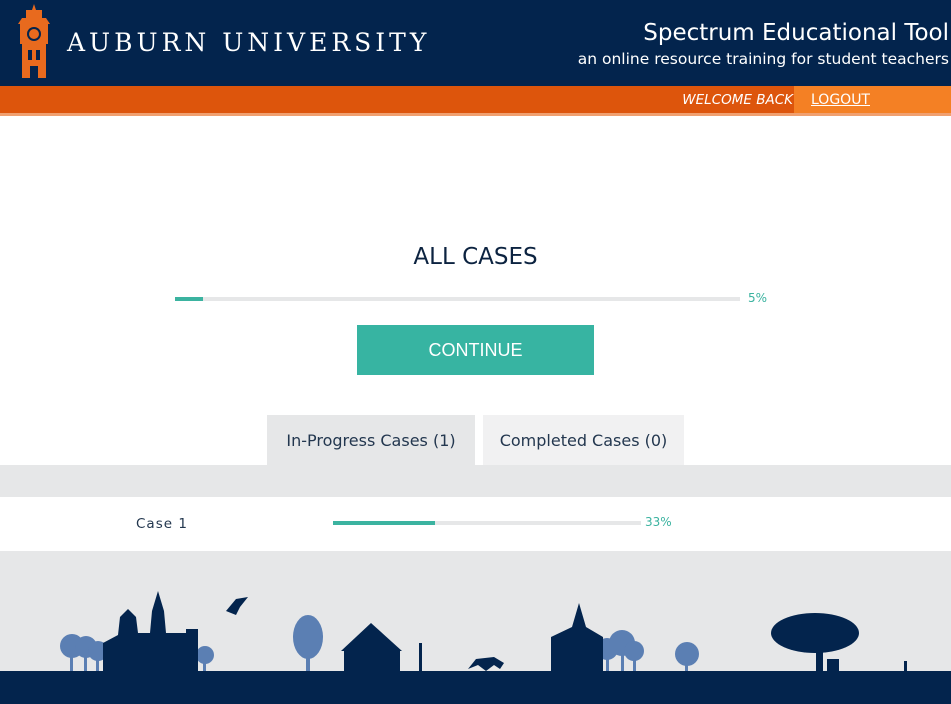  Describe the element at coordinates (475, 257) in the screenshot. I see `page-title: ALL CASES` at that location.